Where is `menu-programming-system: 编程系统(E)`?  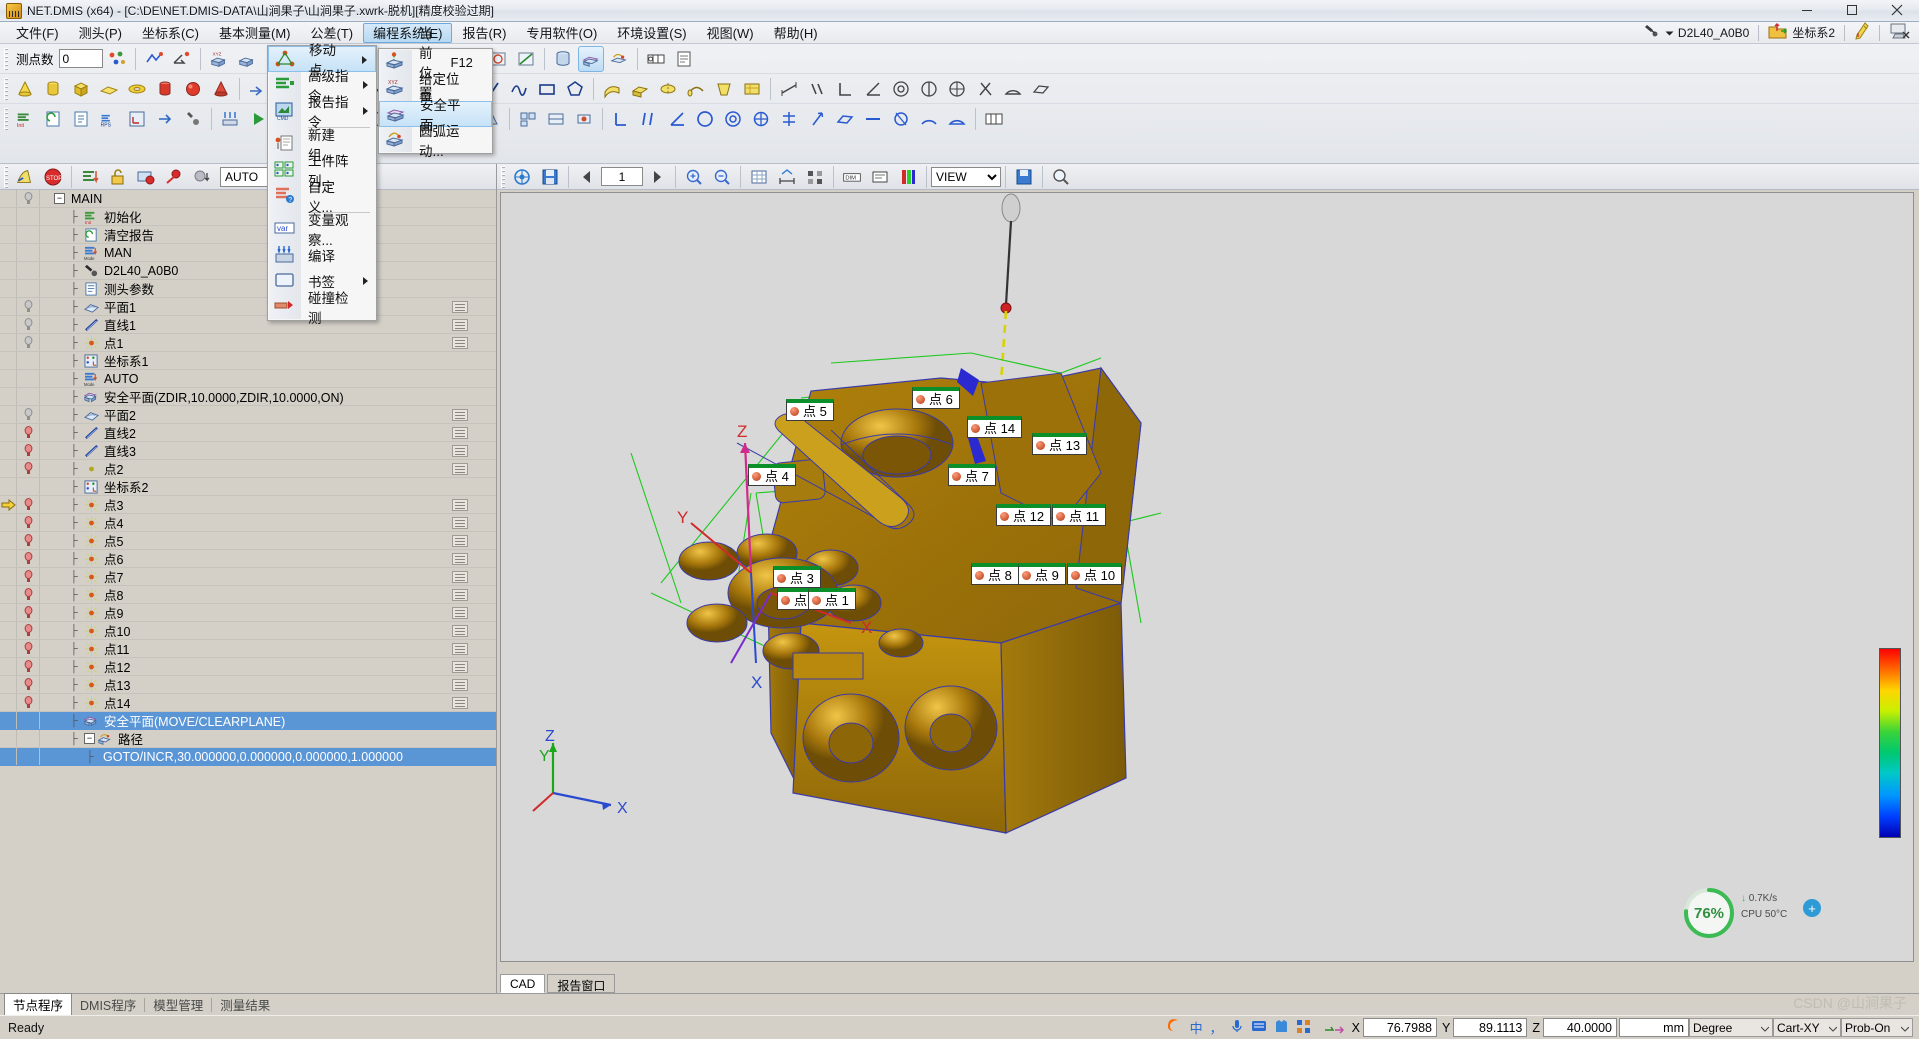
menu-programming-system: 编程系统(E) is located at coordinates (408, 32).